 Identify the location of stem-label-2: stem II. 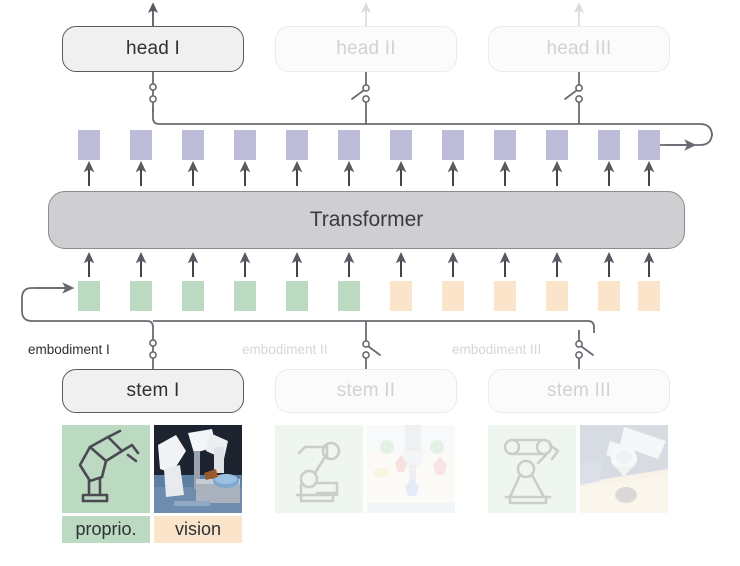
(366, 390).